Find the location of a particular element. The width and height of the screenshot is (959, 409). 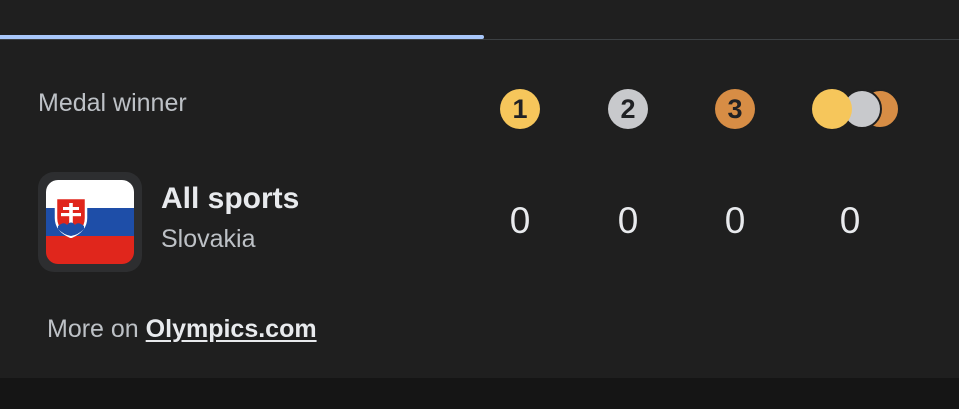

country-flag-tile is located at coordinates (90, 222).